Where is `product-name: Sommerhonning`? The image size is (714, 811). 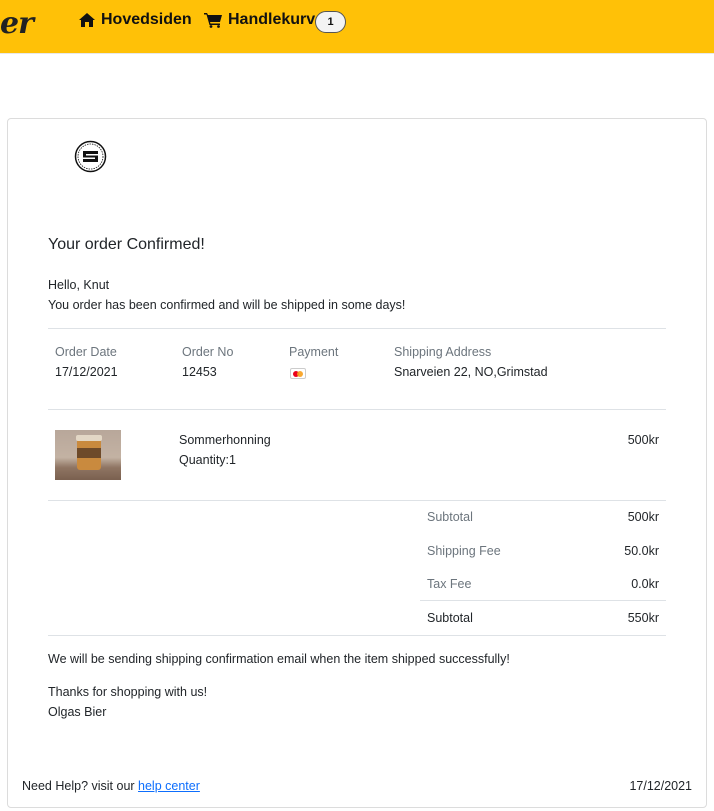 product-name: Sommerhonning is located at coordinates (225, 440).